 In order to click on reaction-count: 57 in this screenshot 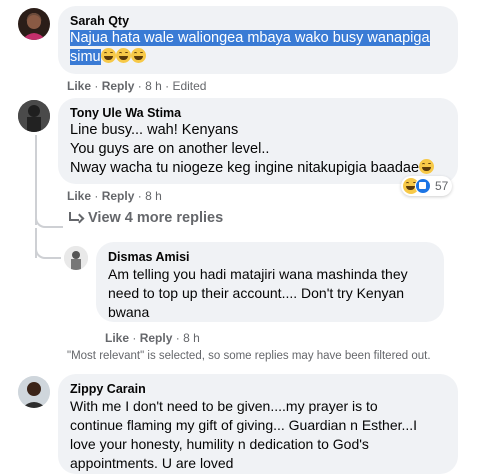, I will do `click(442, 186)`.